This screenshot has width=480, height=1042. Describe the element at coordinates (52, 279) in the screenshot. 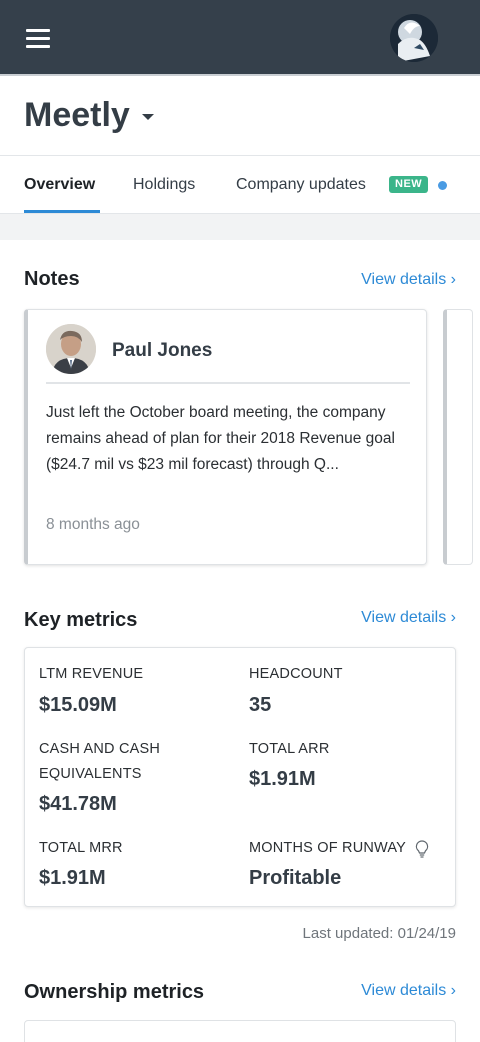

I see `notes-title: Notes` at that location.